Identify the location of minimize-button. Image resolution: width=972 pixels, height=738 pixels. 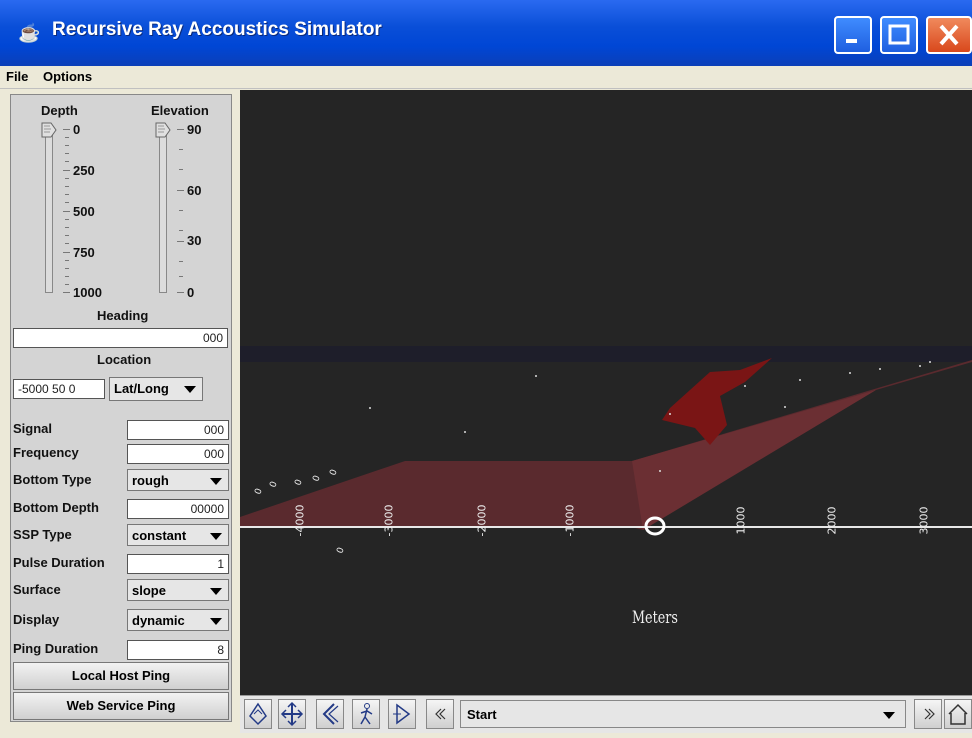
(853, 35).